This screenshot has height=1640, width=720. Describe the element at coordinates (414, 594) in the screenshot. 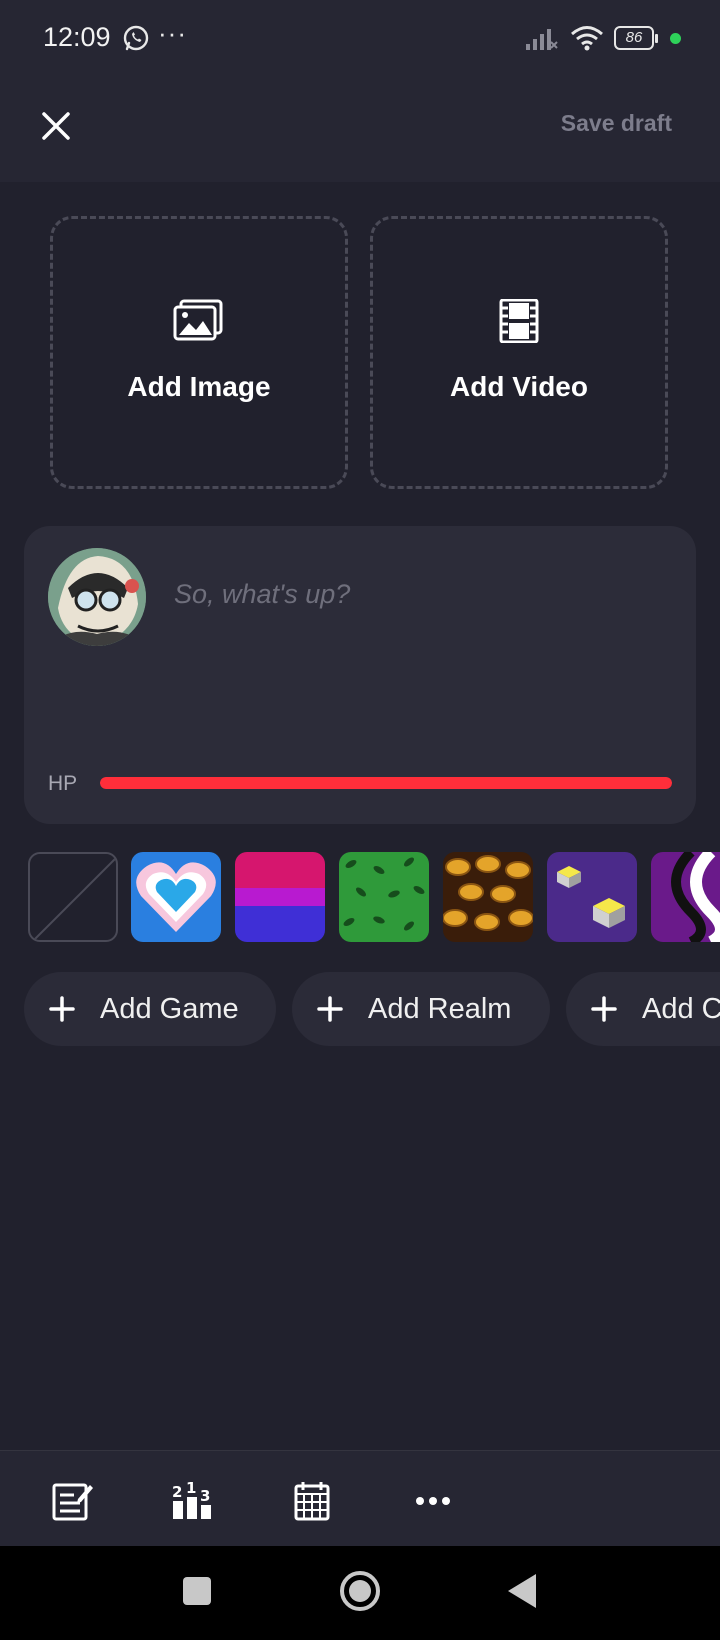

I see `compose-input` at that location.